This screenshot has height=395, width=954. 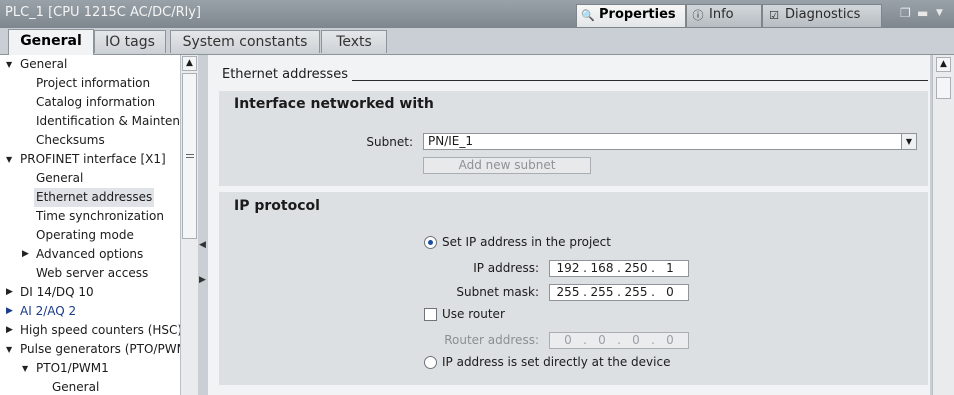 I want to click on tab-general: General, so click(x=51, y=42).